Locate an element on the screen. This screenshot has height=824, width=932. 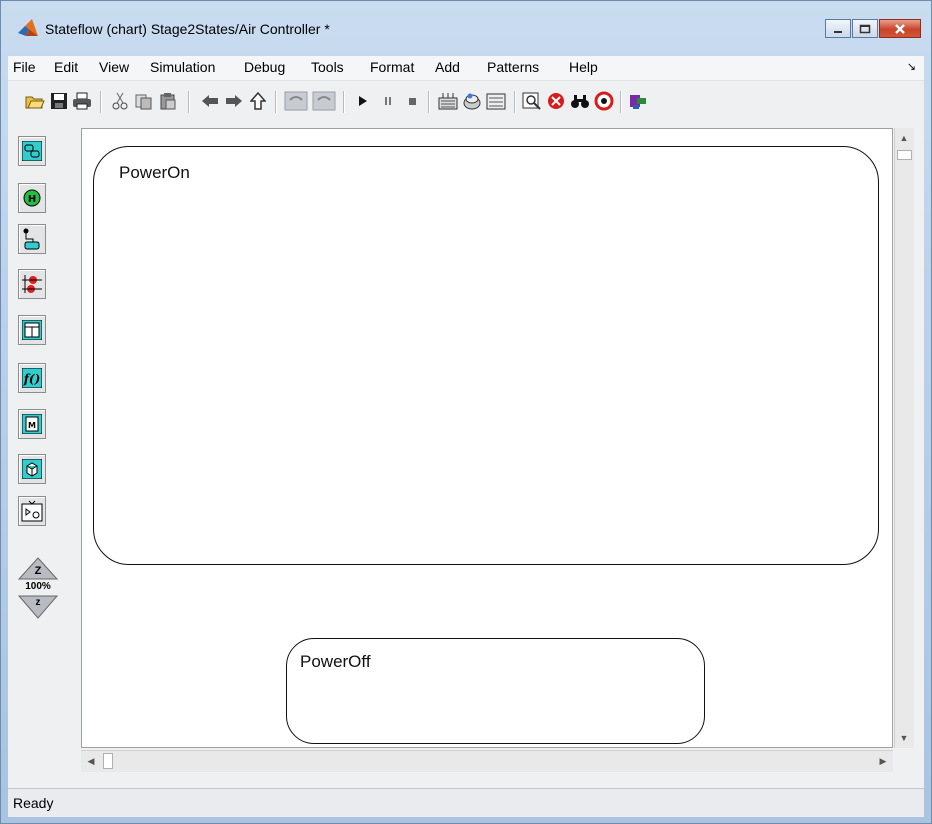
menu-tools: Tools is located at coordinates (327, 67).